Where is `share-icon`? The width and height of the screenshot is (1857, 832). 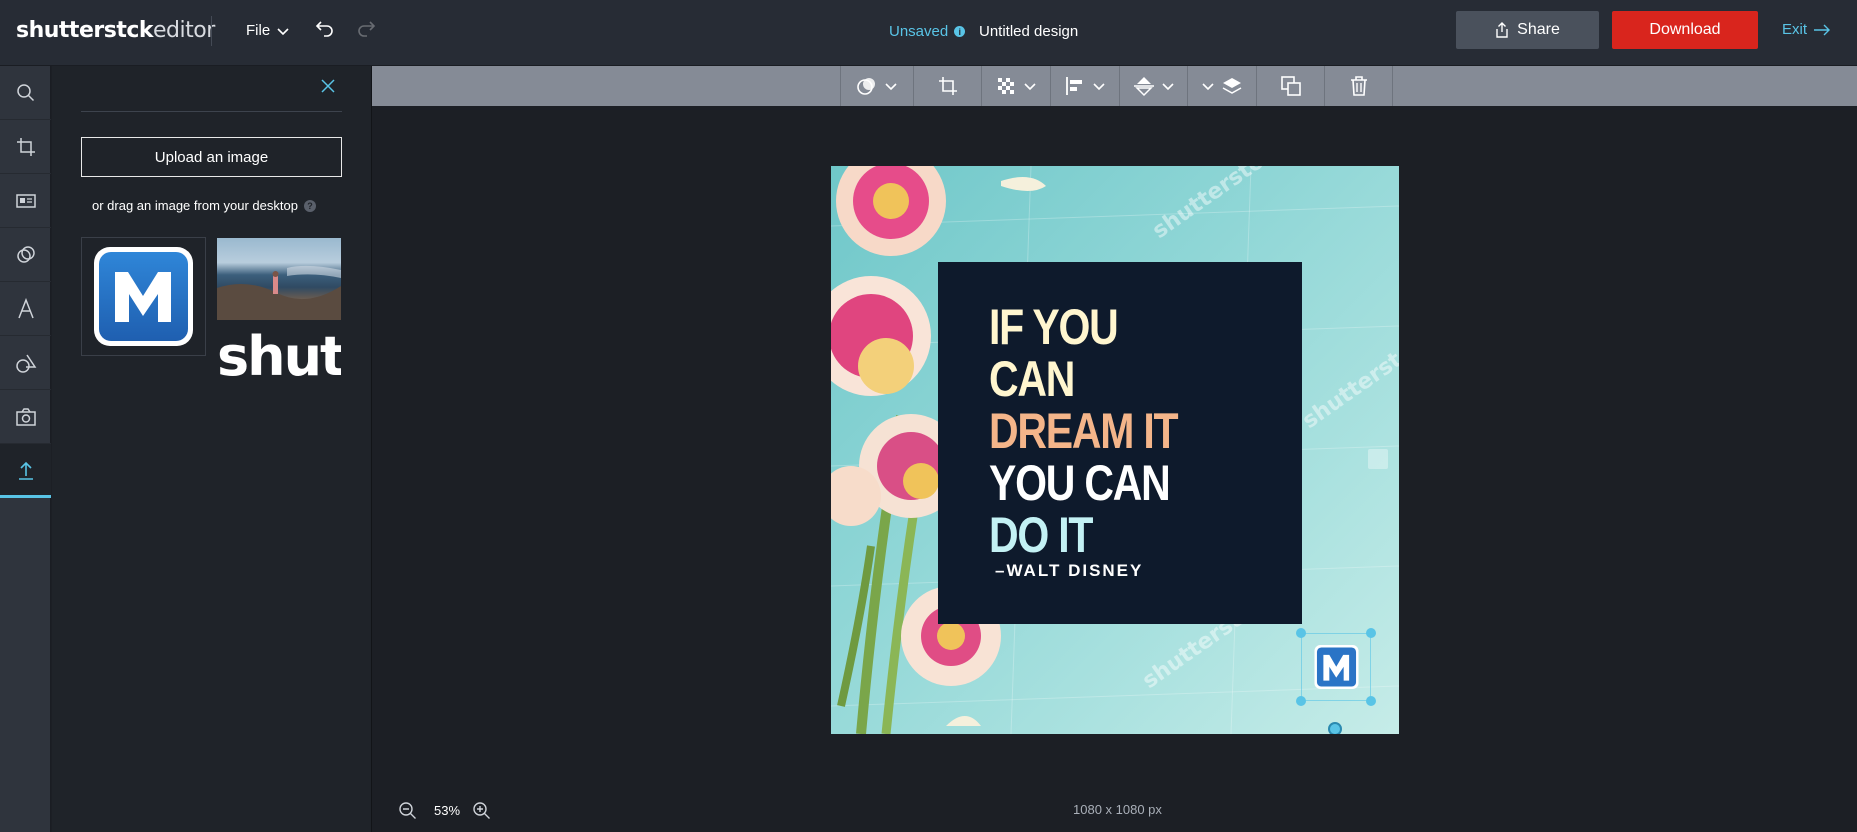 share-icon is located at coordinates (1502, 30).